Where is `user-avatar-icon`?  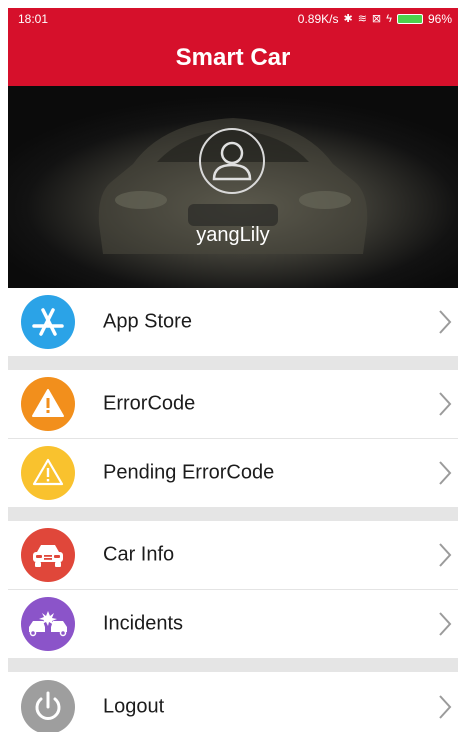
user-avatar-icon is located at coordinates (232, 161).